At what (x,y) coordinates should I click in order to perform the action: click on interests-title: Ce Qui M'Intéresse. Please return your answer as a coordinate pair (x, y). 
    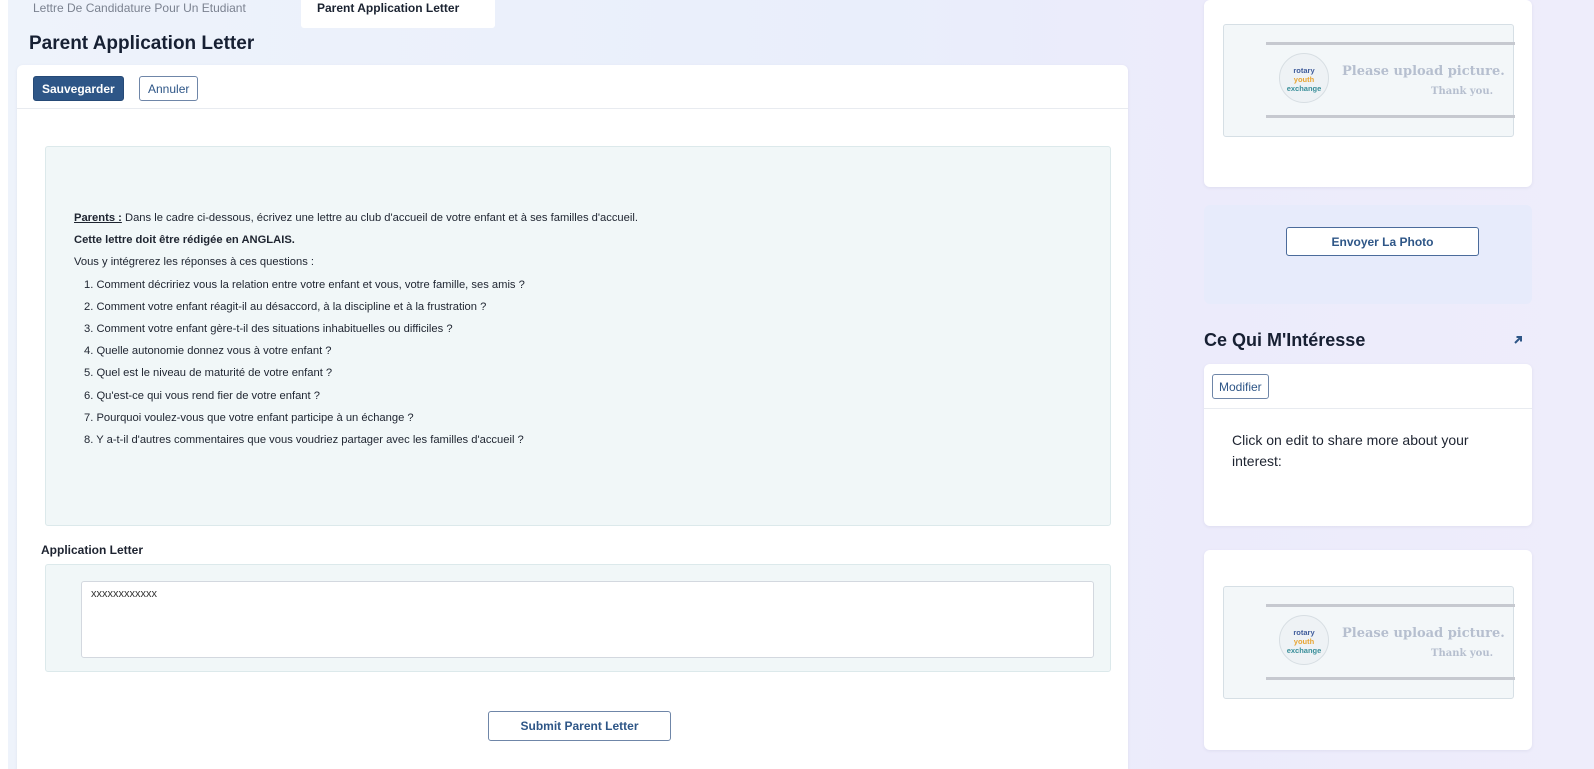
    Looking at the image, I should click on (1285, 340).